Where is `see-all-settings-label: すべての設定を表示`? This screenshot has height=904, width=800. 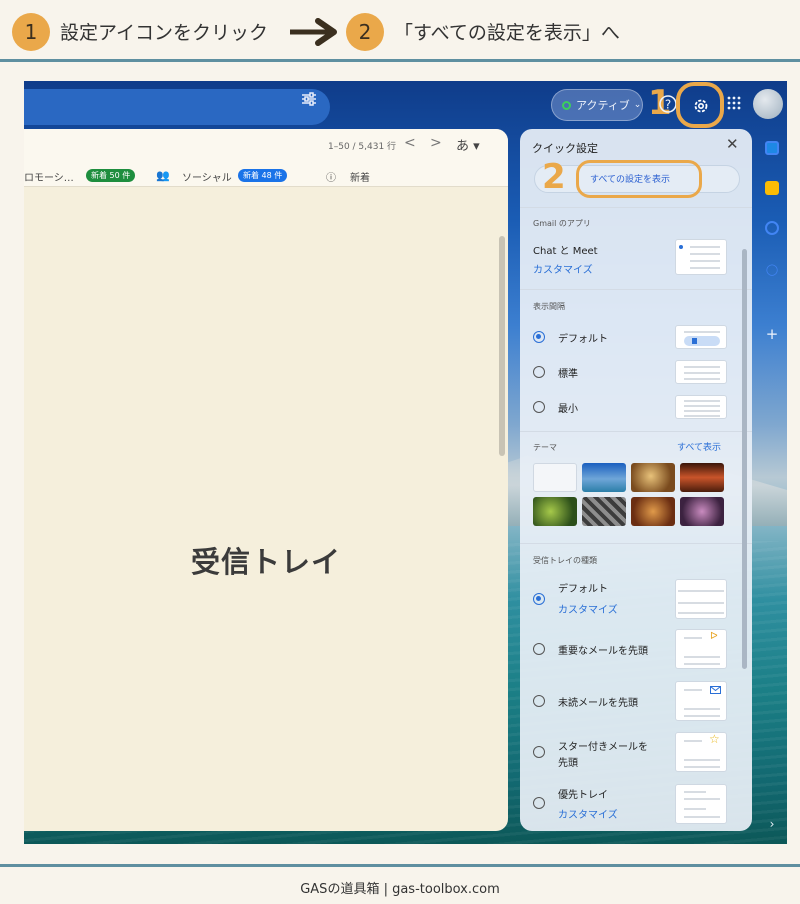 see-all-settings-label: すべての設定を表示 is located at coordinates (630, 178).